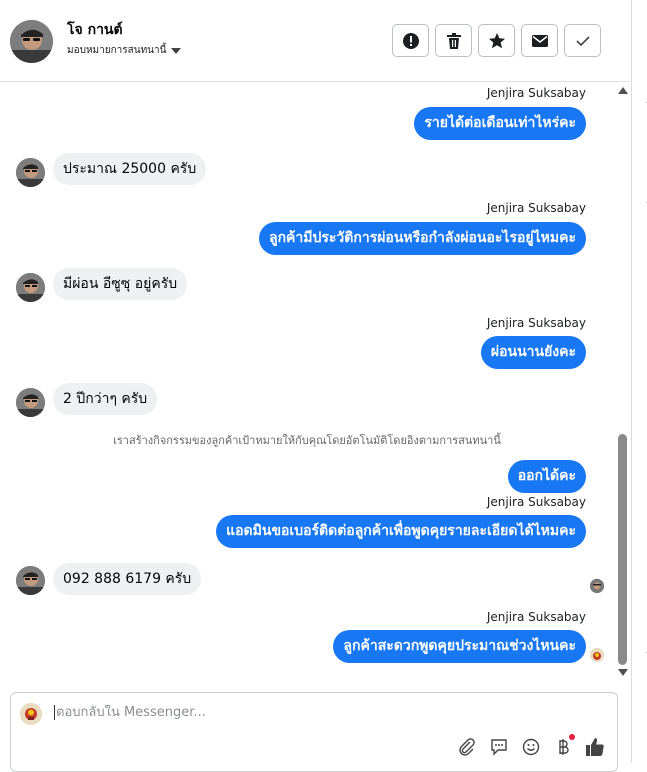 The image size is (647, 772). What do you see at coordinates (130, 169) in the screenshot?
I see `incoming-message: ประมาณ 25000 ครับ` at bounding box center [130, 169].